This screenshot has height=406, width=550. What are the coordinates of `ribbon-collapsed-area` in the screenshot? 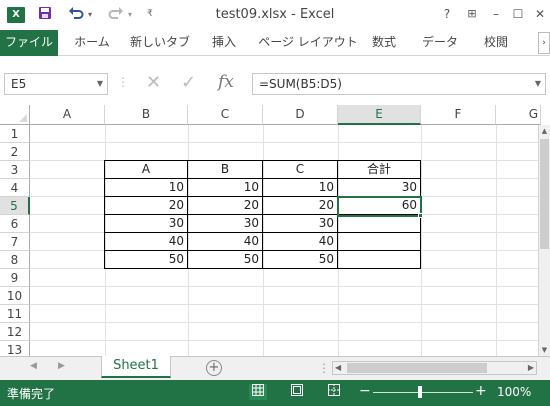 It's located at (275, 63).